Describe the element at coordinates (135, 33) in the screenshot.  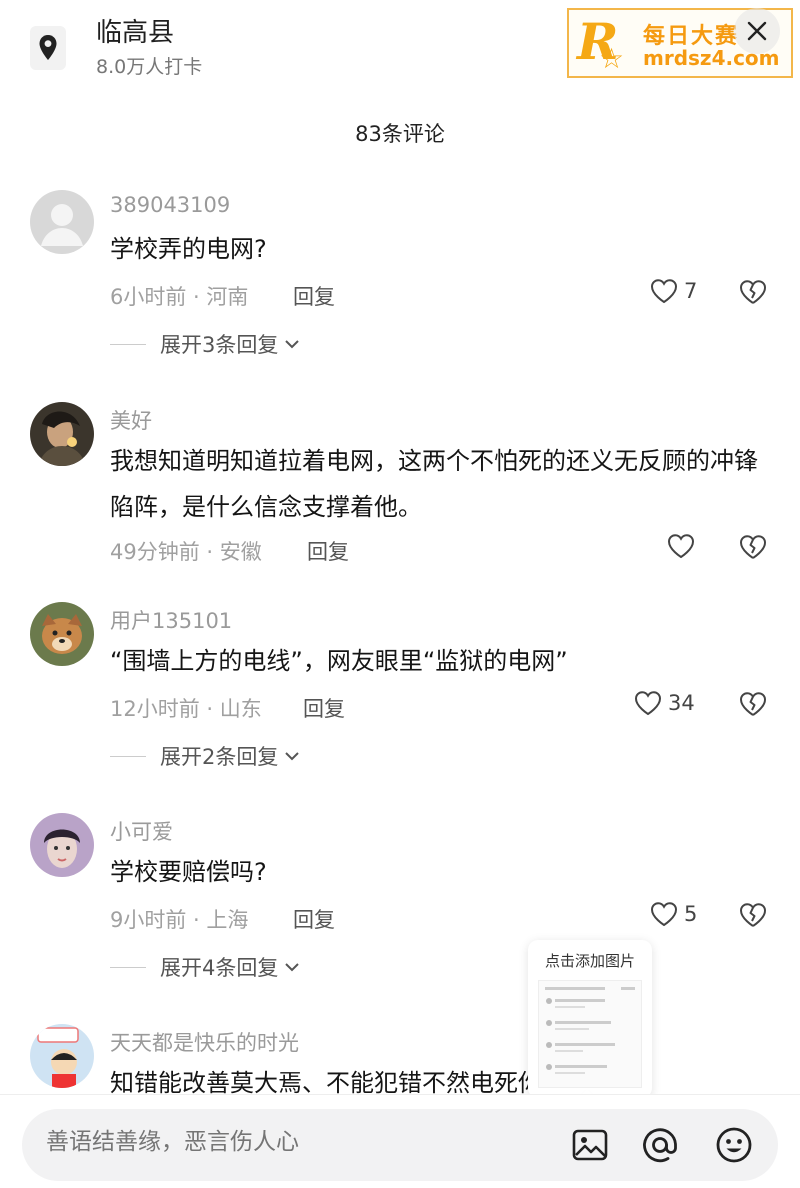
I see `location-name: 临高县` at that location.